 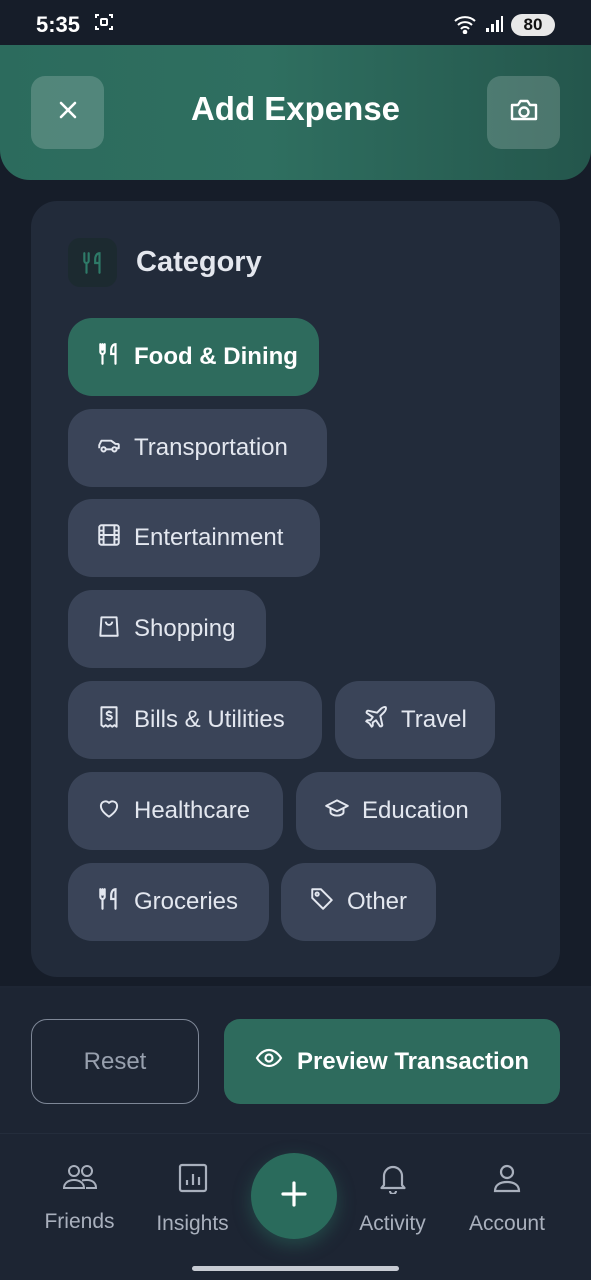 I want to click on chart-icon, so click(x=193, y=1181).